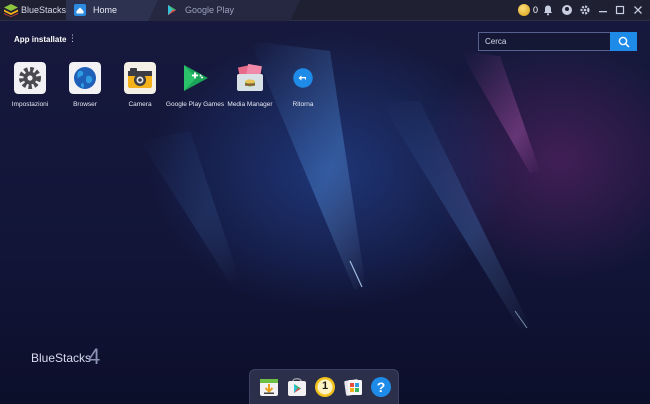  Describe the element at coordinates (30, 104) in the screenshot. I see `app-label: Impostazioni` at that location.